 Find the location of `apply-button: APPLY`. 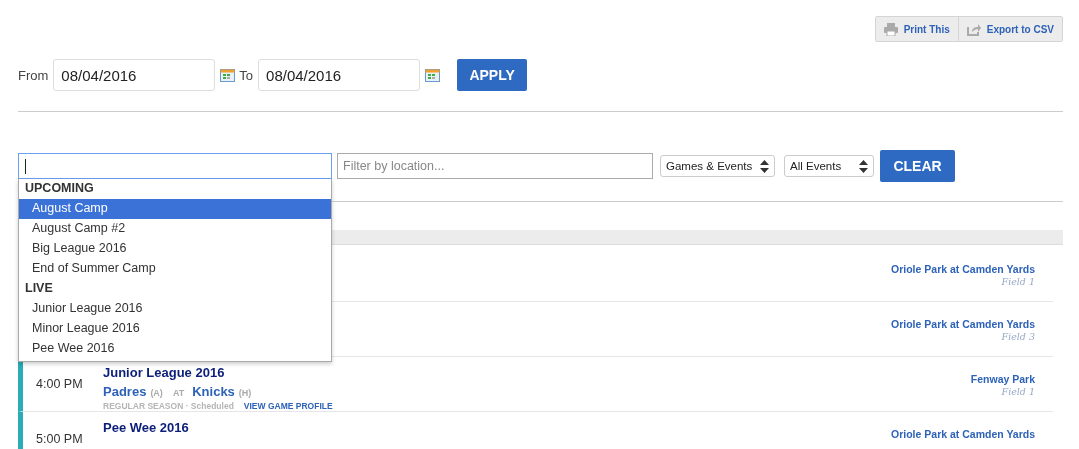

apply-button: APPLY is located at coordinates (492, 75).